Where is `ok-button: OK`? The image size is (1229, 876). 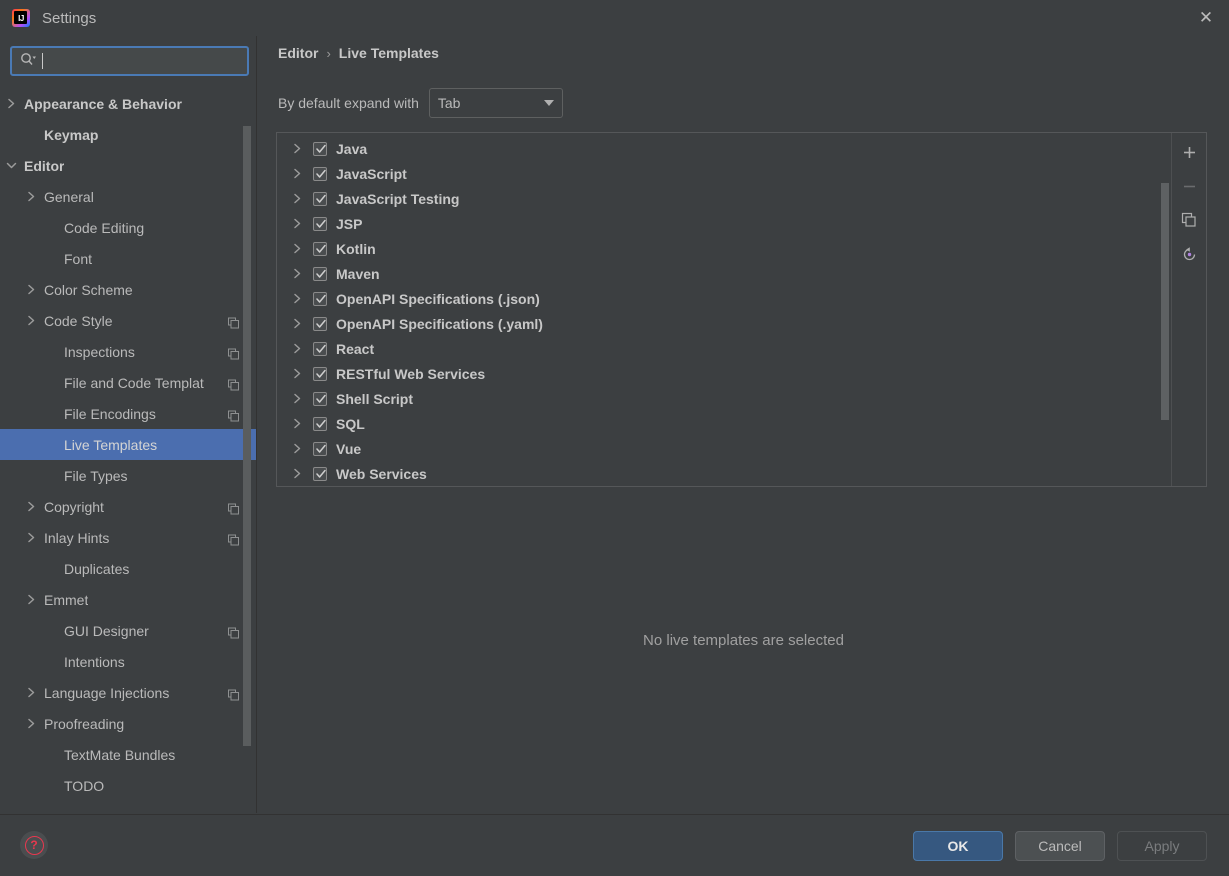
ok-button: OK is located at coordinates (958, 846).